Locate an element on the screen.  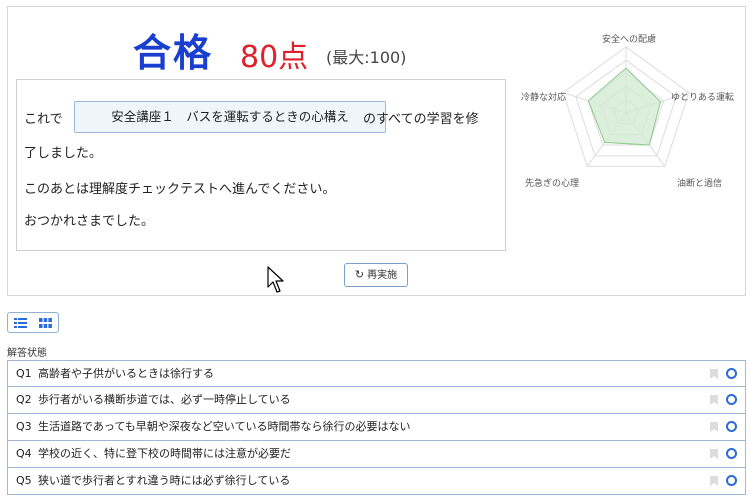
question-number: Q4 is located at coordinates (24, 453).